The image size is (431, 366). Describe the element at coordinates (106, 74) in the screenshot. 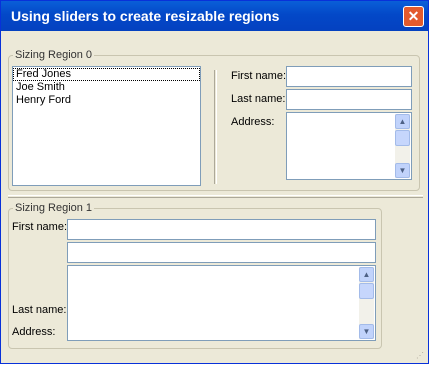

I see `list-item-selected: Fred Jones` at that location.